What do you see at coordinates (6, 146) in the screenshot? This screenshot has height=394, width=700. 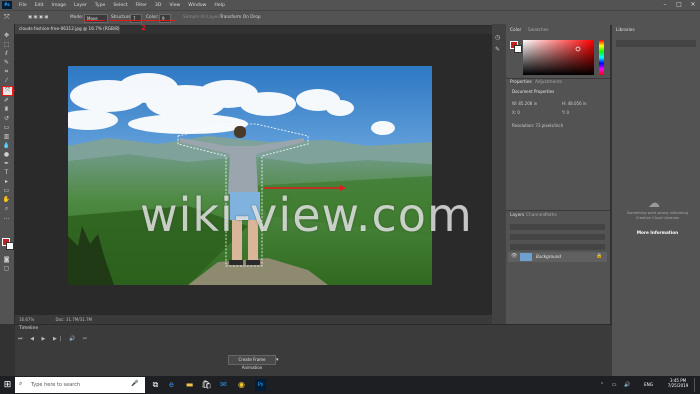 I see `blur-tool-icon: 💧` at bounding box center [6, 146].